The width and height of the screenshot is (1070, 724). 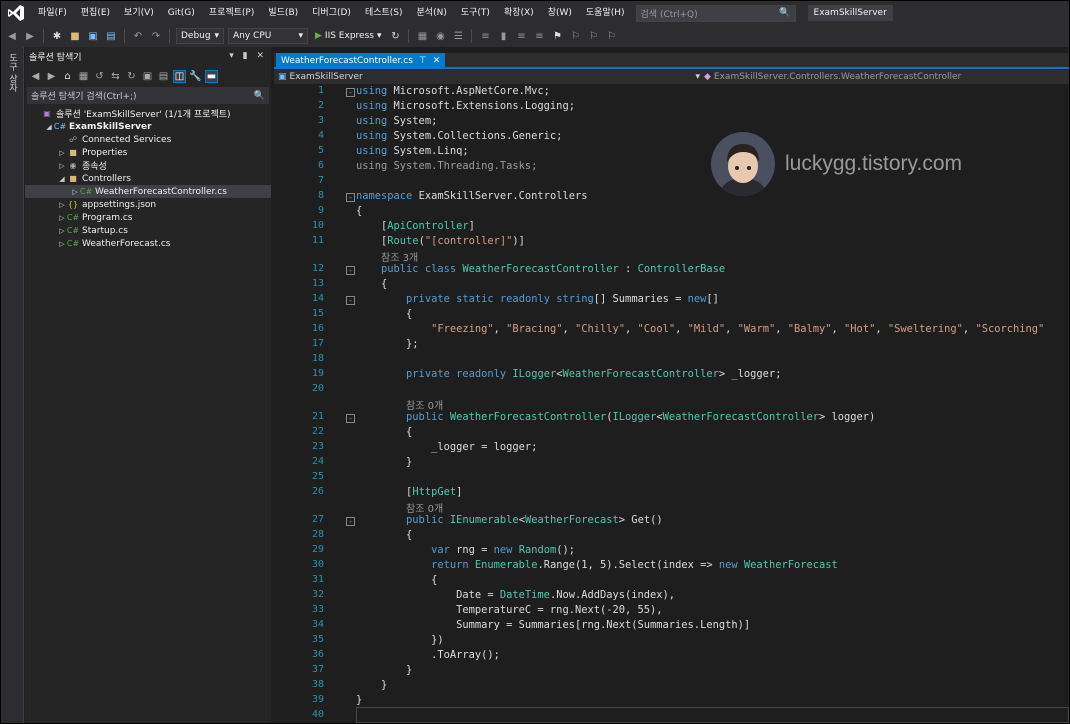 What do you see at coordinates (399, 256) in the screenshot?
I see `codelens-references: 참조 3개` at bounding box center [399, 256].